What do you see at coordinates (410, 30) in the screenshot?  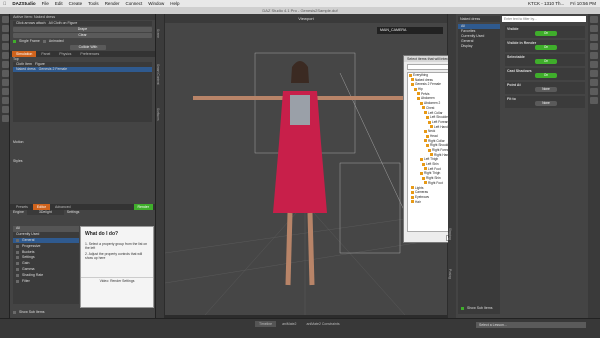 I see `camera-selector: MAIN_CAMERA` at bounding box center [410, 30].